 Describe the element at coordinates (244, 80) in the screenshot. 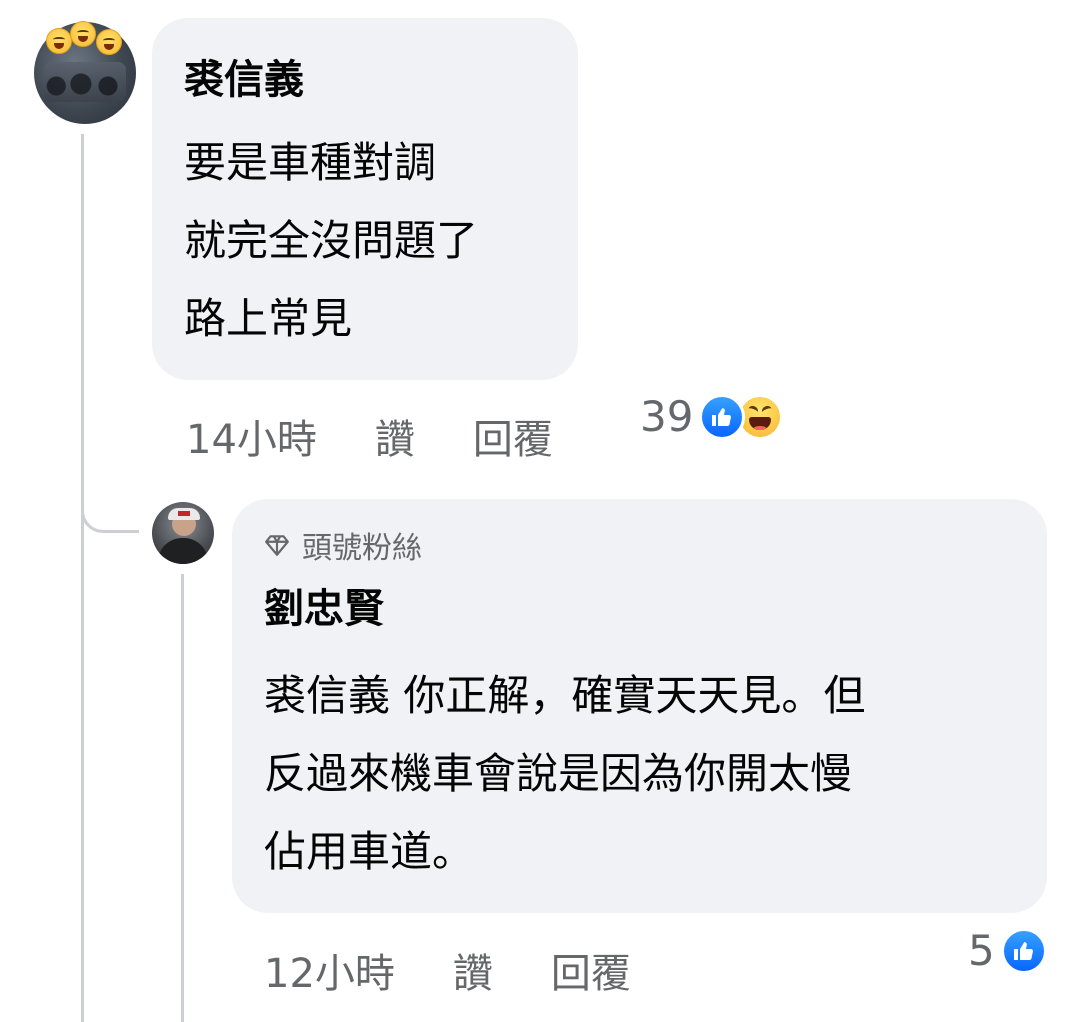

I see `comment-author: 裘信義` at that location.